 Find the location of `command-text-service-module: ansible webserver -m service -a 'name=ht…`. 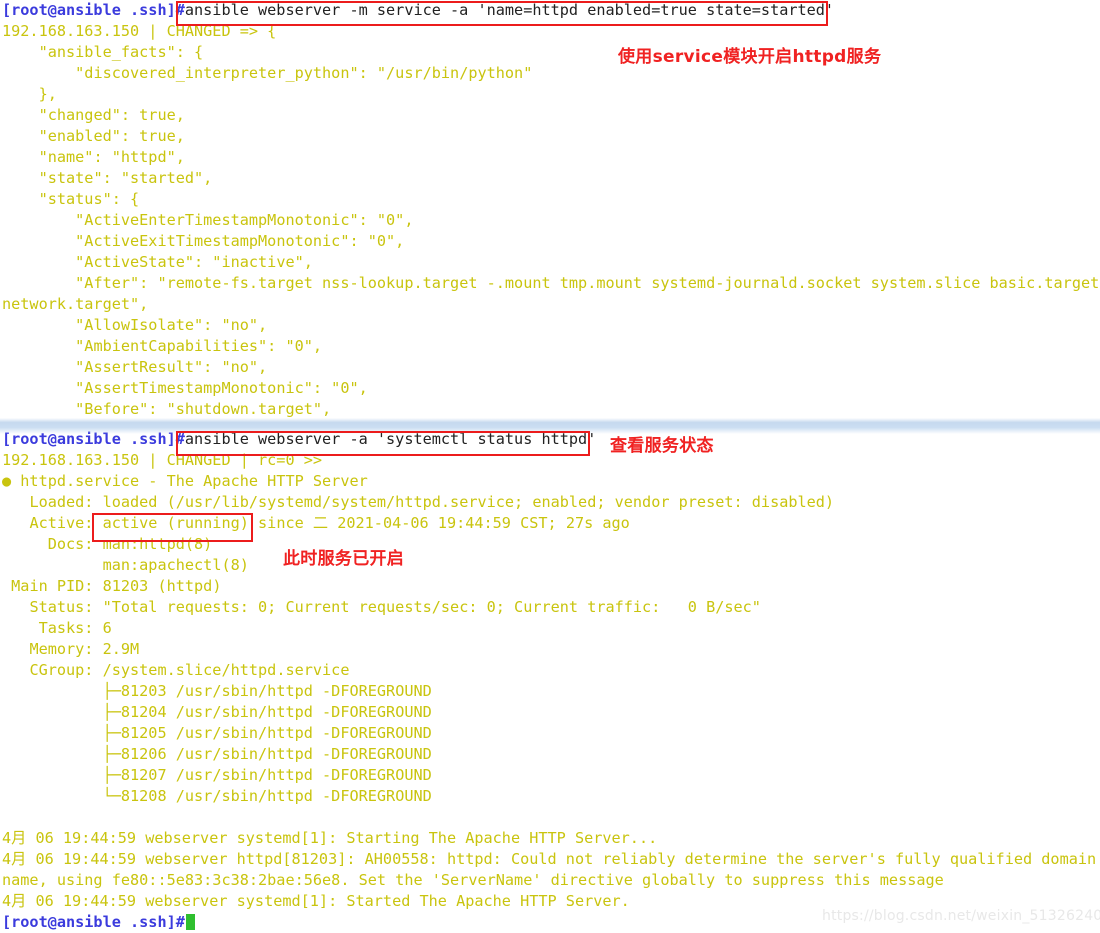

command-text-service-module: ansible webserver -m service -a 'name=ht… is located at coordinates (509, 10).